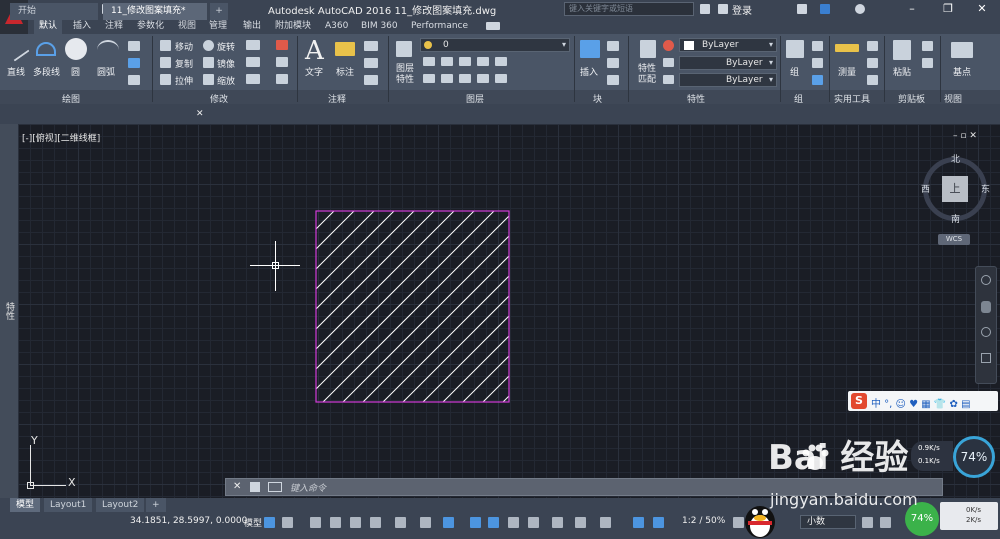 The width and height of the screenshot is (1000, 539). What do you see at coordinates (255, 487) in the screenshot?
I see `command-customize-icon` at bounding box center [255, 487].